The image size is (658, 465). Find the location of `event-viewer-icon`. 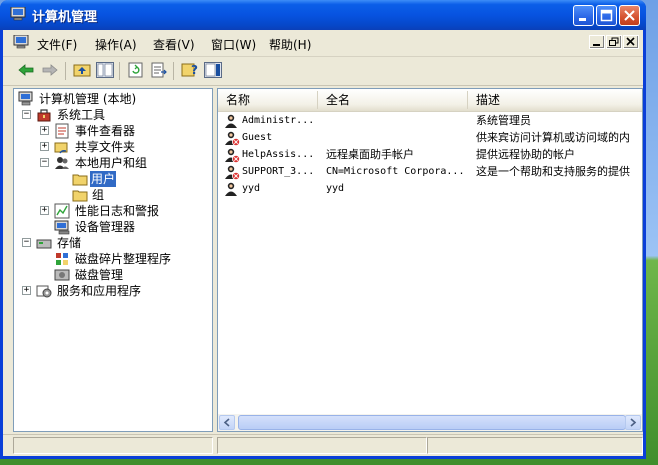

event-viewer-icon is located at coordinates (62, 131).